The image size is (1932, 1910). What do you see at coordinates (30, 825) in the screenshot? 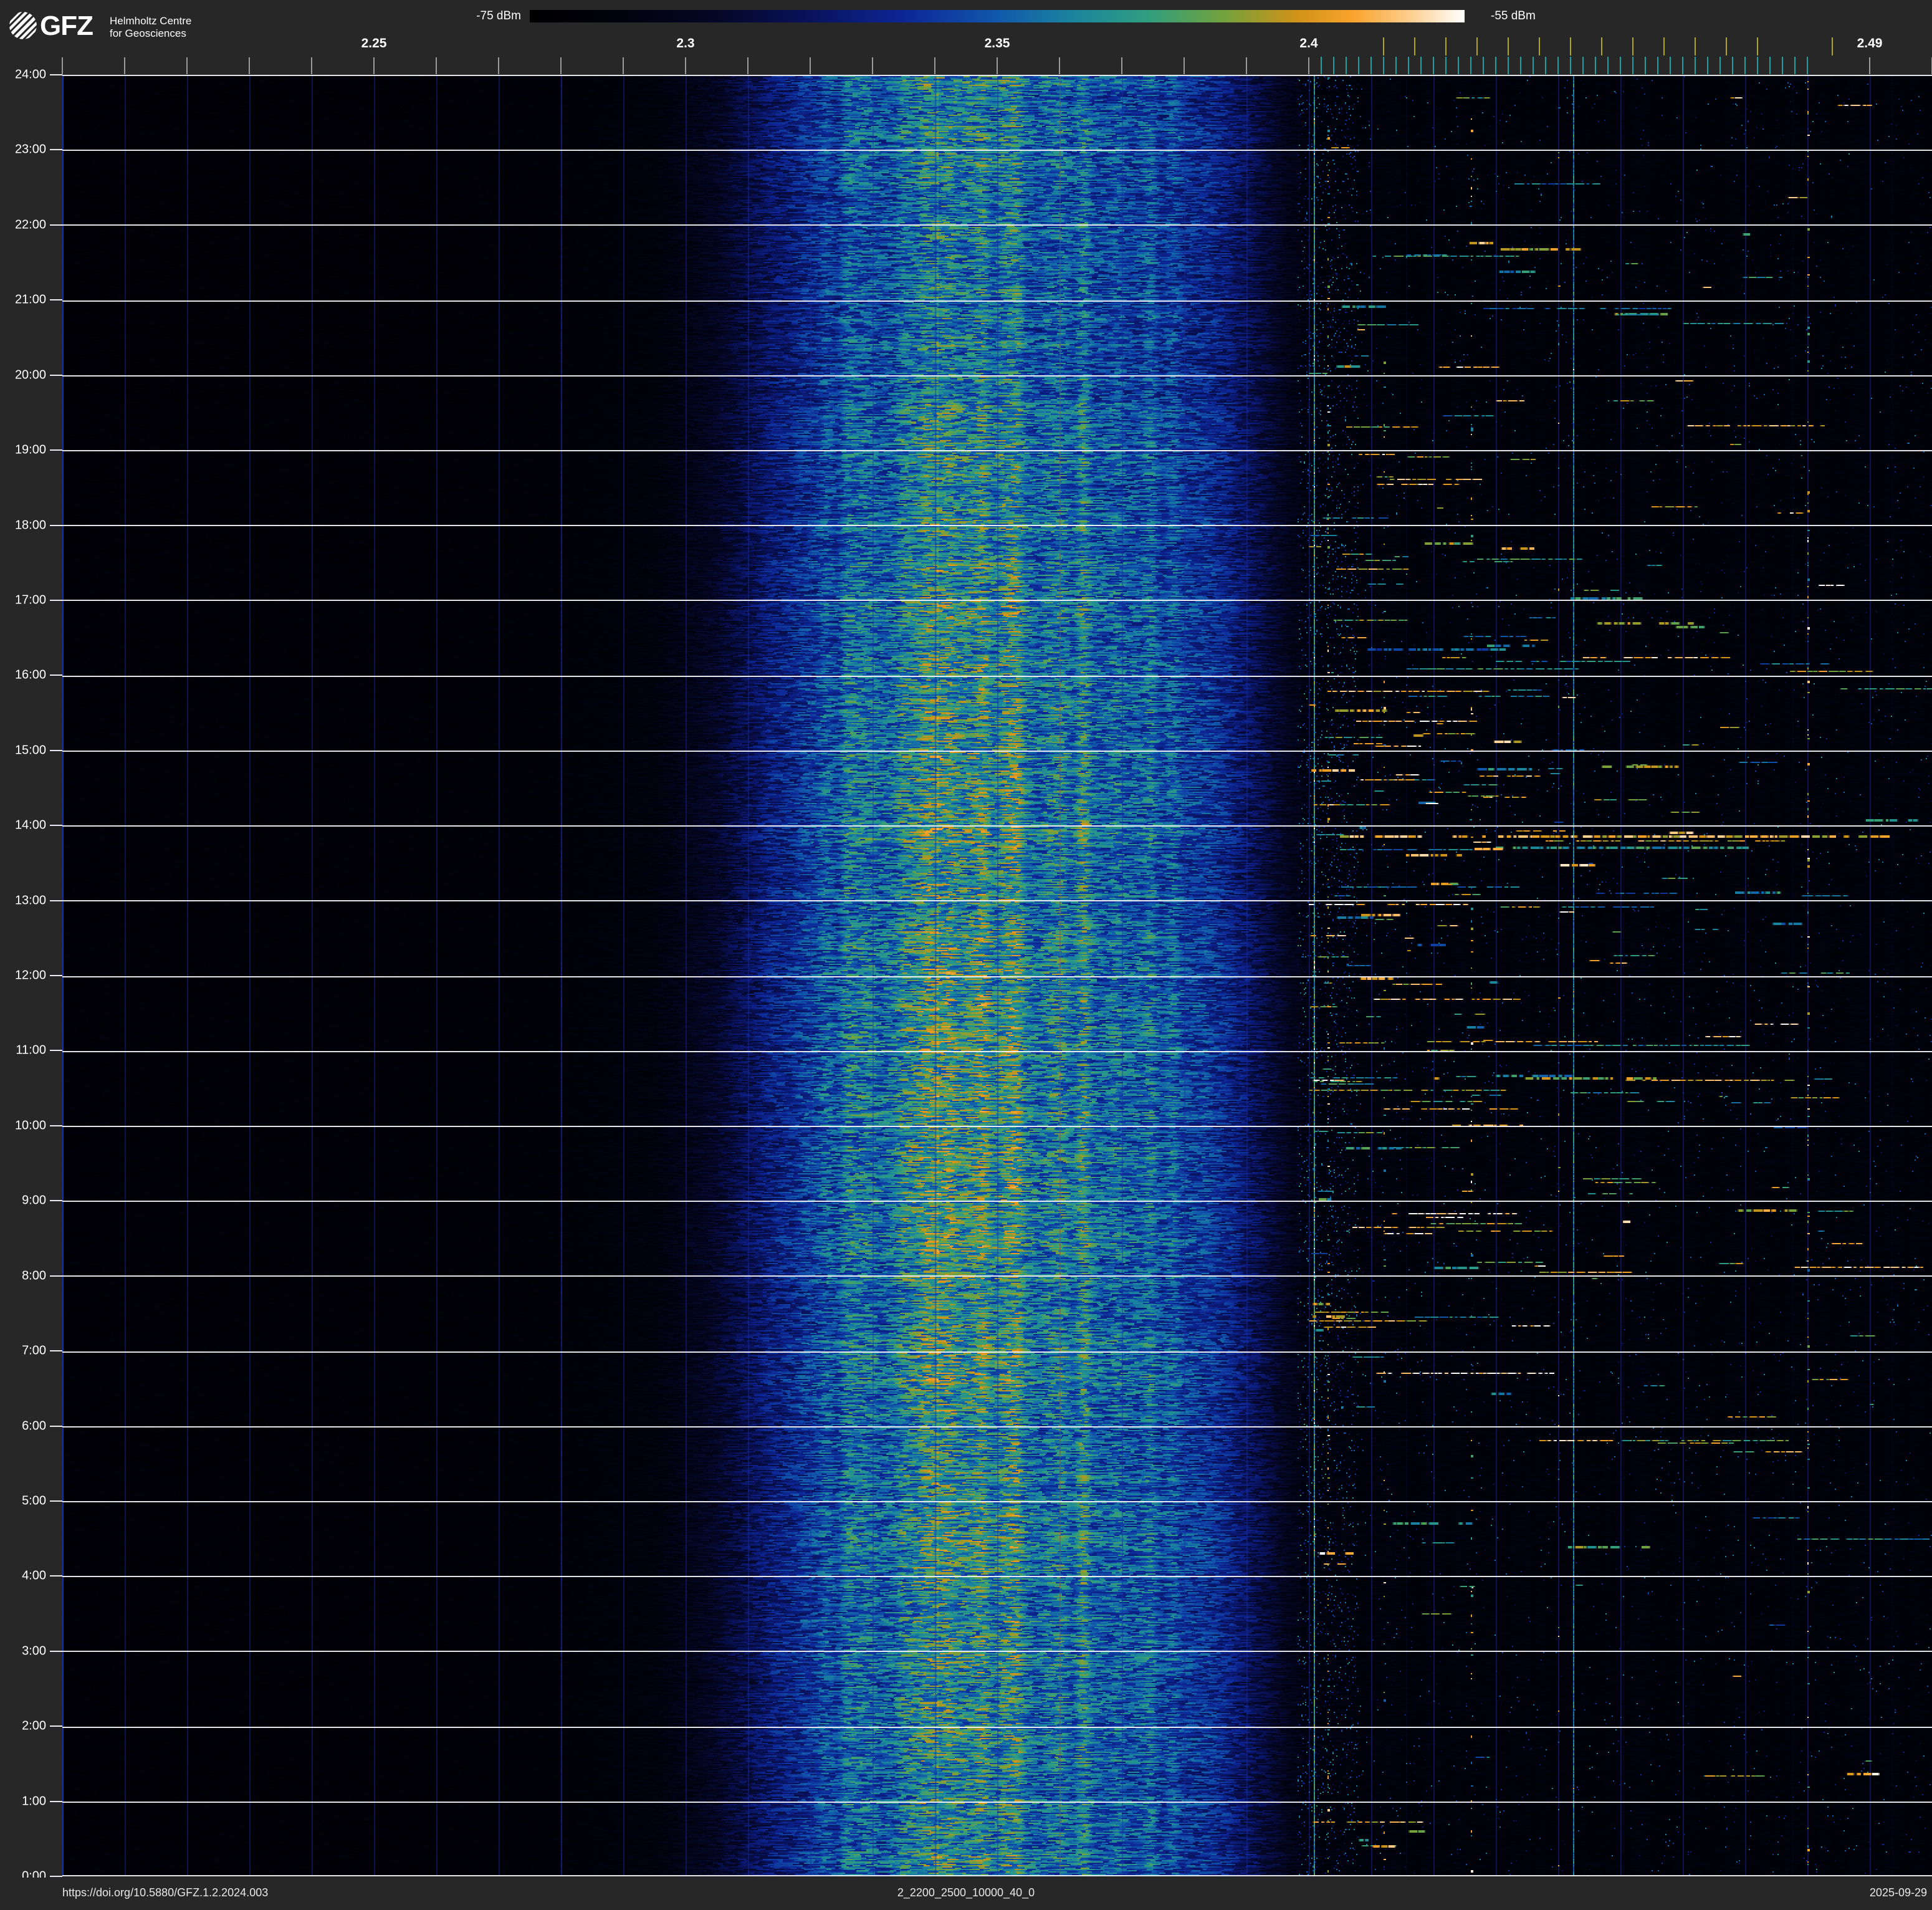
I see `time-tick-label: 14:00` at bounding box center [30, 825].